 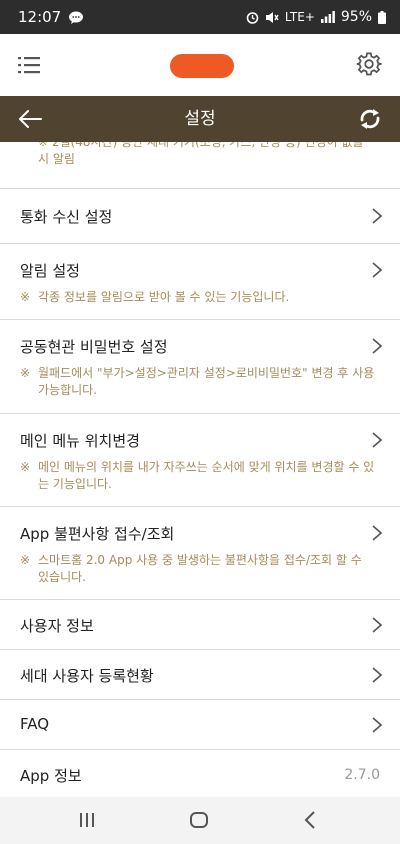 I want to click on page-title: 설정, so click(x=200, y=119).